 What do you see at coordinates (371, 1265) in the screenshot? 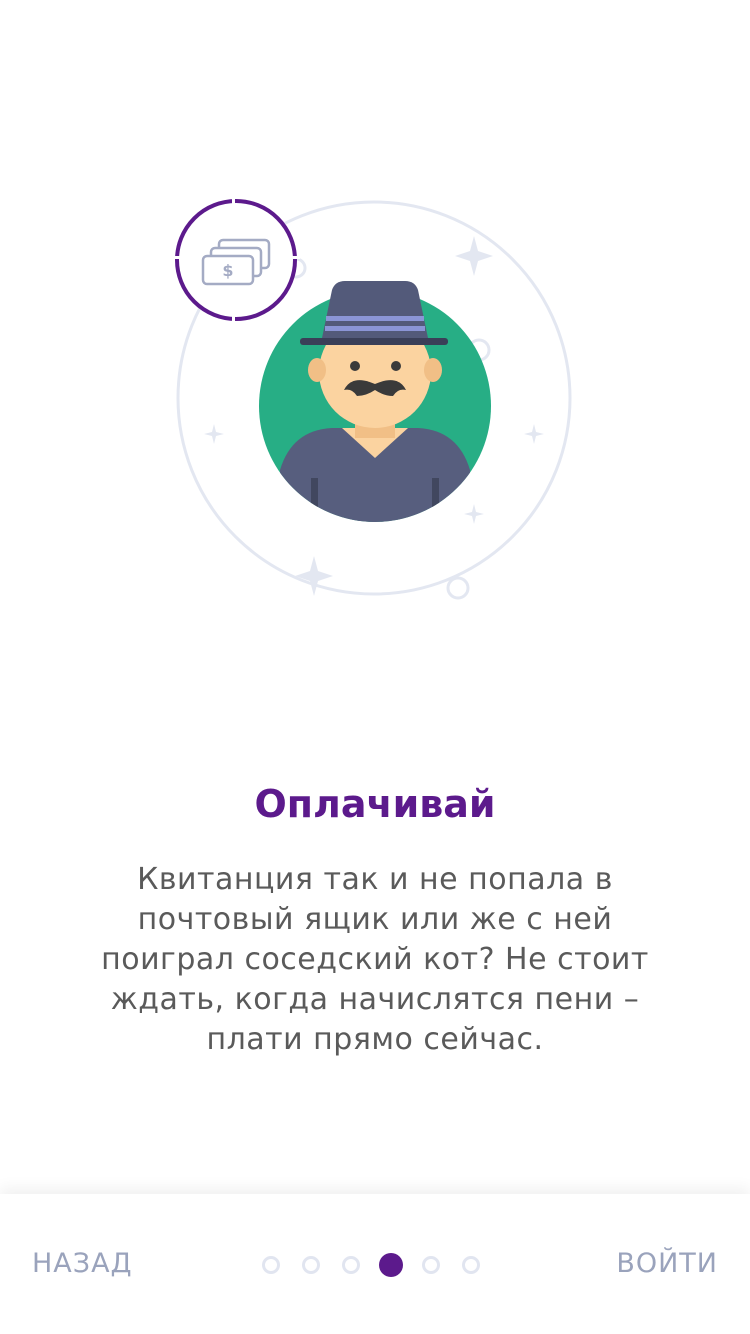
I see `page-indicator` at bounding box center [371, 1265].